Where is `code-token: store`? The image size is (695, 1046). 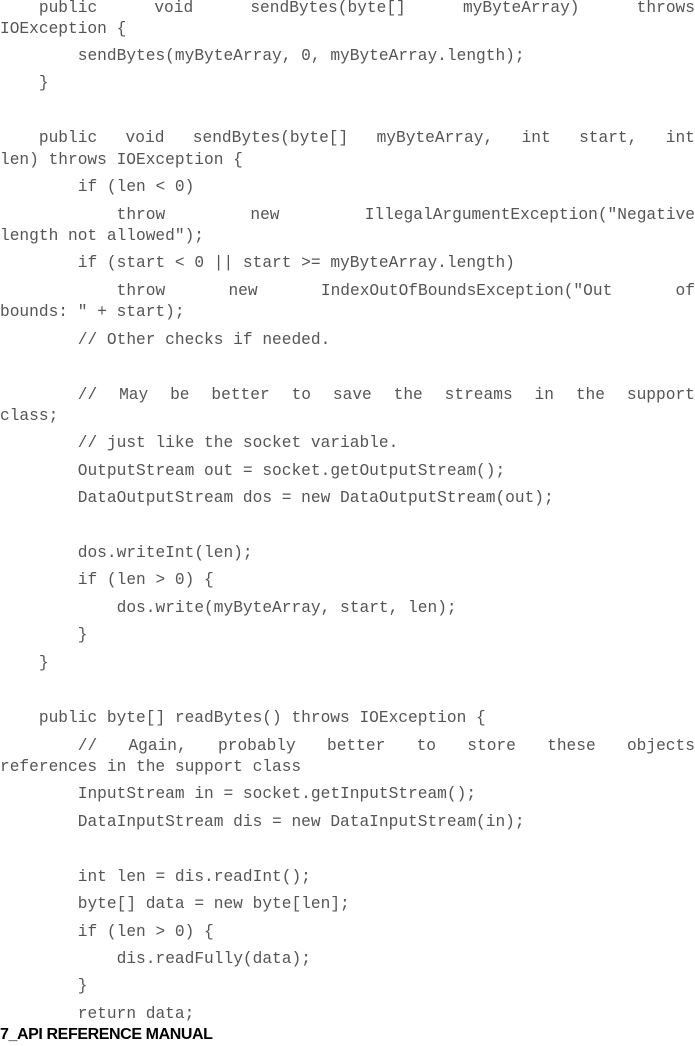 code-token: store is located at coordinates (491, 746).